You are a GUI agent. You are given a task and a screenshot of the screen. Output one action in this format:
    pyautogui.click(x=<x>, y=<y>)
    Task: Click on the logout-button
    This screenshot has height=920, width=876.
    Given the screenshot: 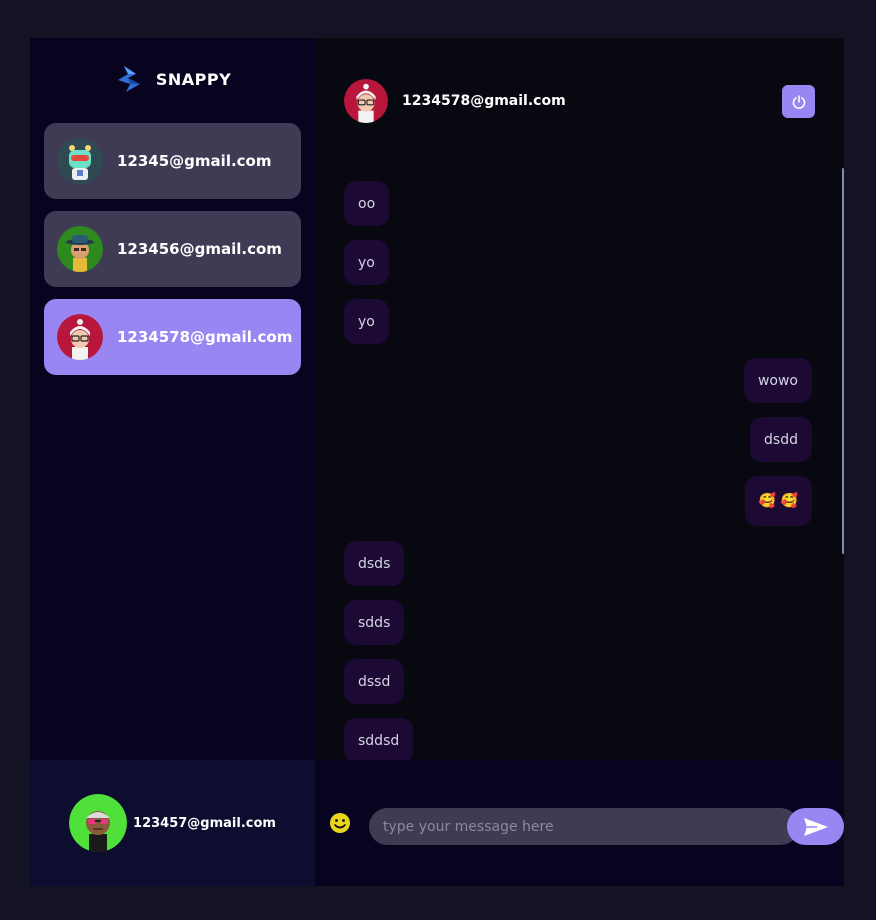 What is the action you would take?
    pyautogui.click(x=798, y=101)
    